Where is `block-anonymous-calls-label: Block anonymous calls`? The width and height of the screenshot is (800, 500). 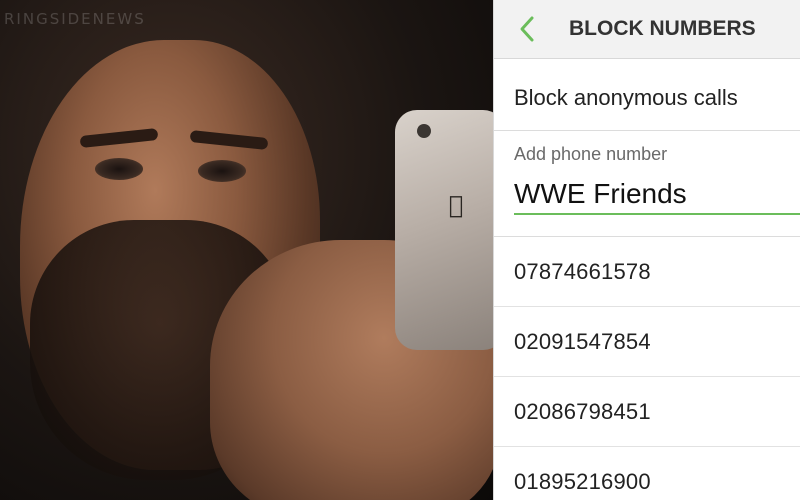 block-anonymous-calls-label: Block anonymous calls is located at coordinates (626, 97).